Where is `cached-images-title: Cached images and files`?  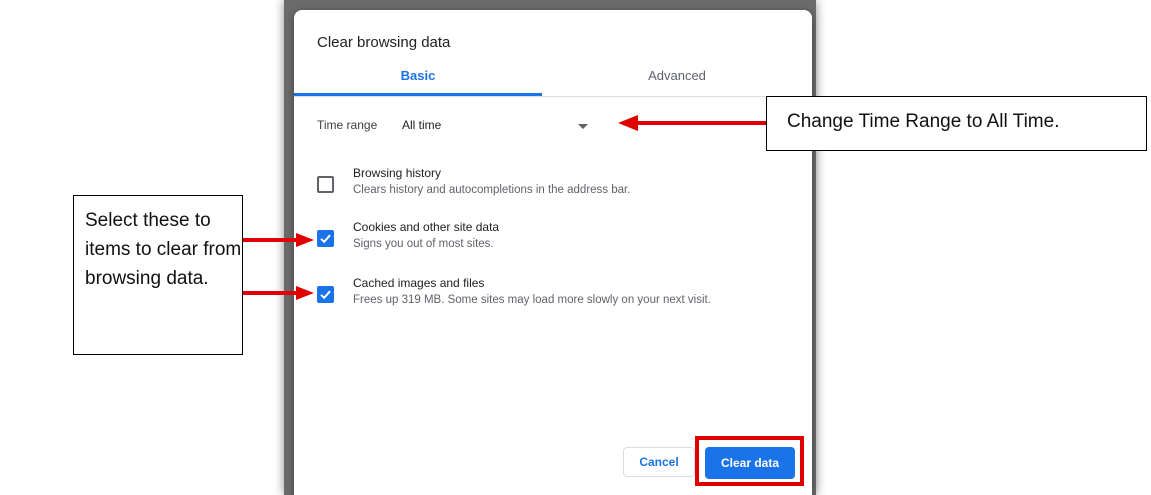
cached-images-title: Cached images and files is located at coordinates (419, 283).